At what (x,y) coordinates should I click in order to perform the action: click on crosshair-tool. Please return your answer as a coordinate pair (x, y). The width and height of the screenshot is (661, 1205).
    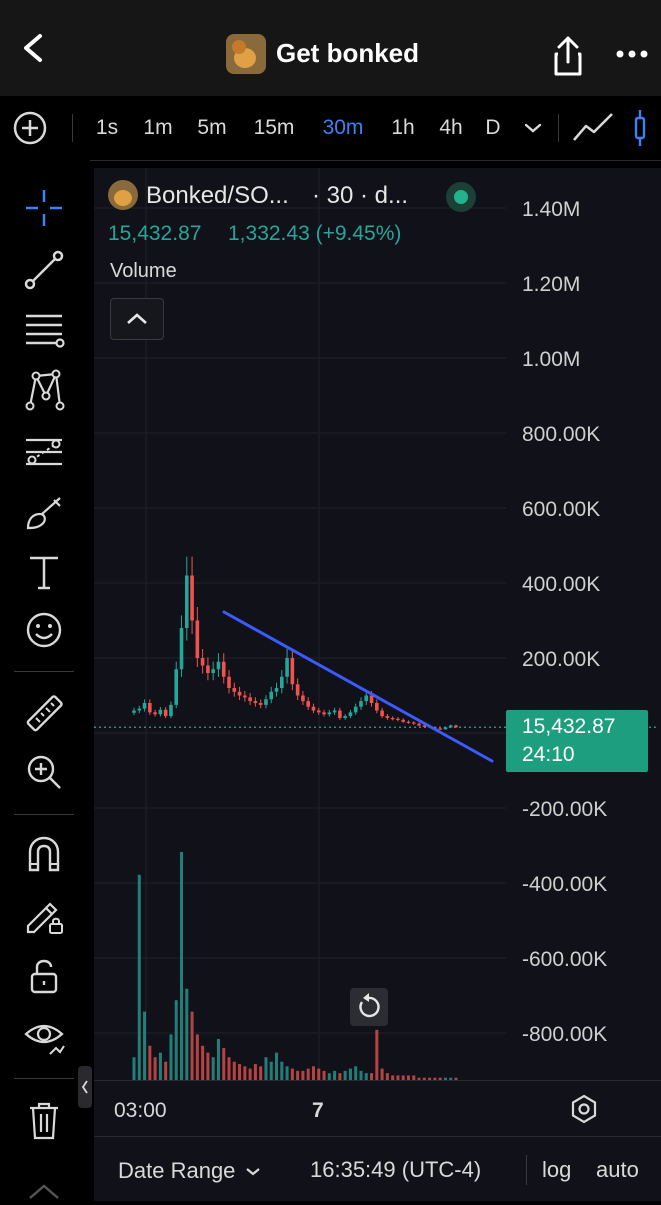
    Looking at the image, I should click on (44, 208).